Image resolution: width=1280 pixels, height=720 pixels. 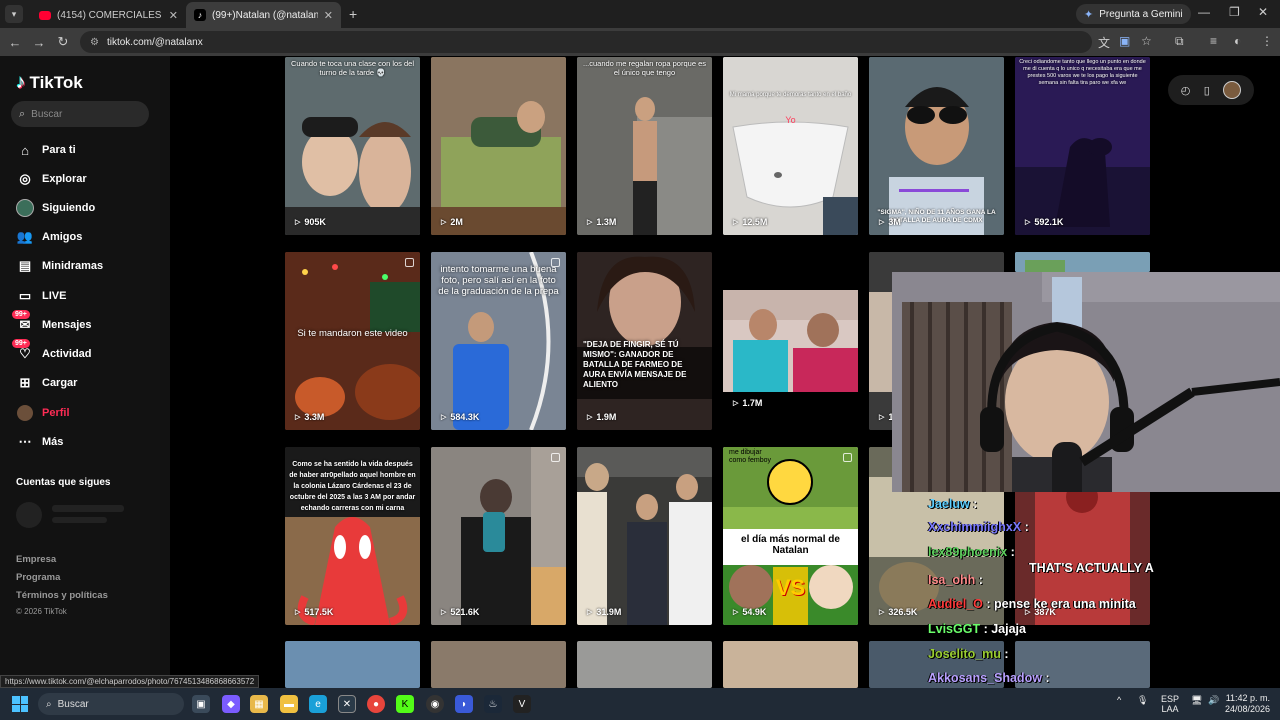 I want to click on video-tile: ▷ 2M, so click(x=498, y=146).